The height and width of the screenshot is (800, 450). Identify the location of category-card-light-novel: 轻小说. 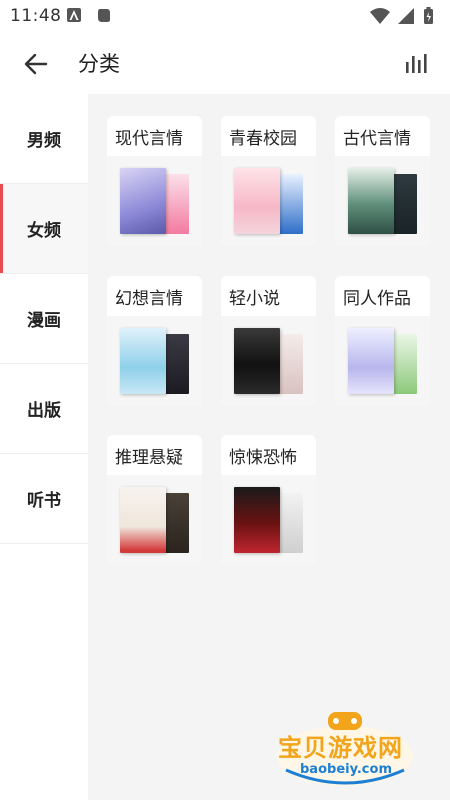
(268, 341).